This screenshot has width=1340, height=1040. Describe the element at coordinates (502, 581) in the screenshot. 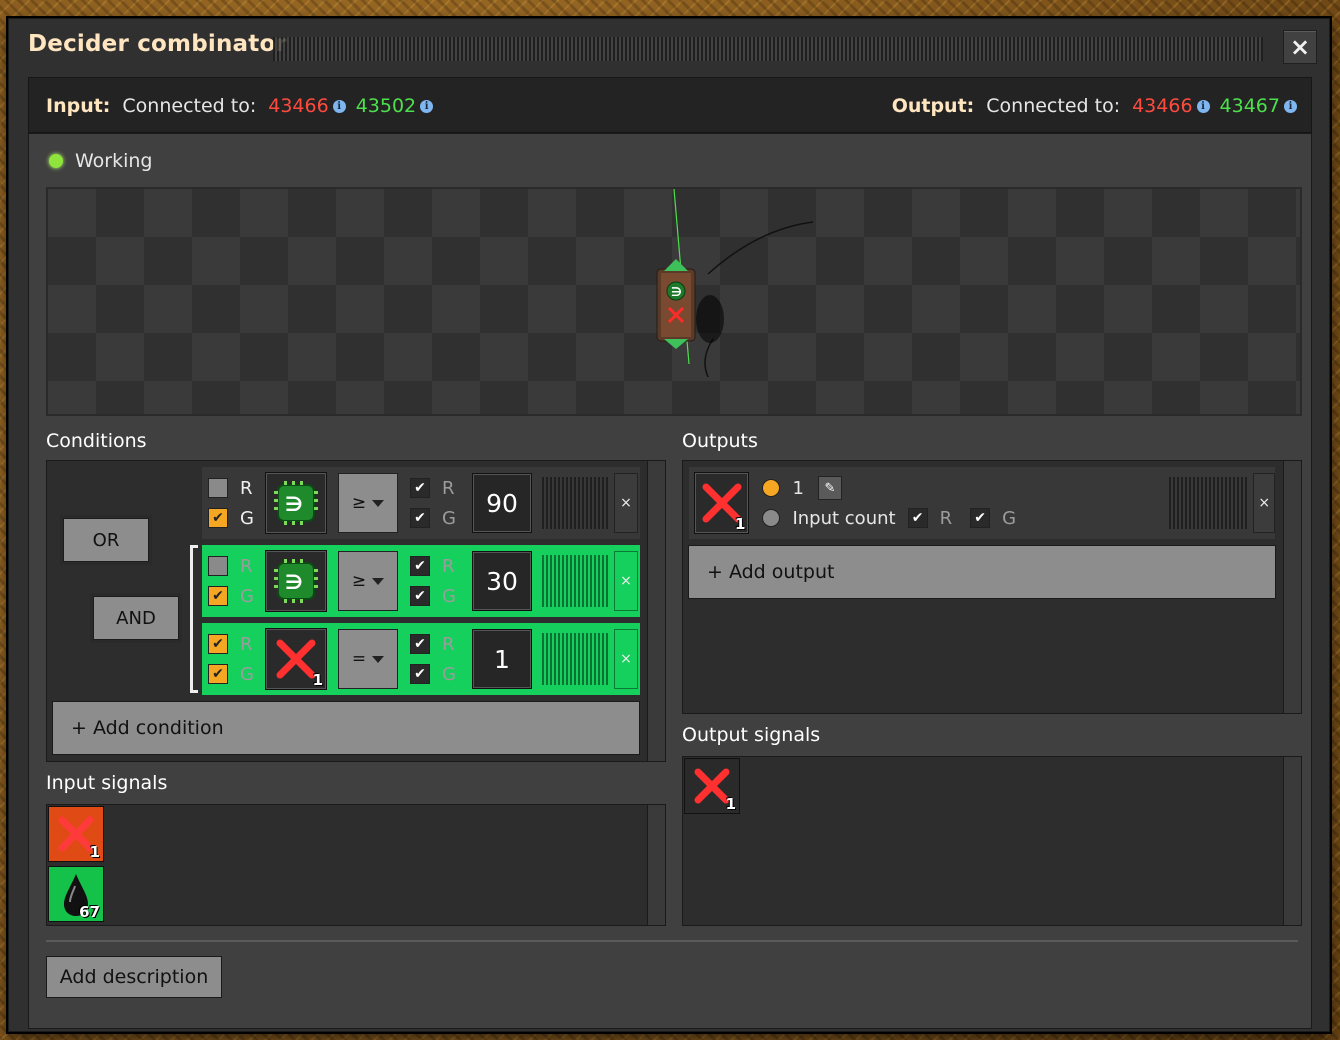

I see `constant-input: 30` at that location.